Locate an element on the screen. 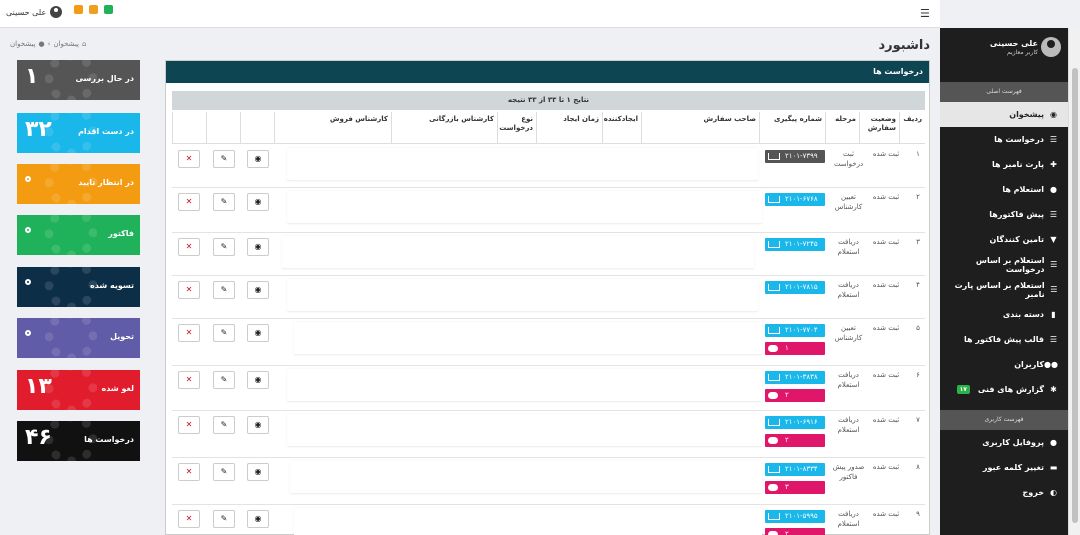  column-header: صاحب سفارش is located at coordinates (700, 128).